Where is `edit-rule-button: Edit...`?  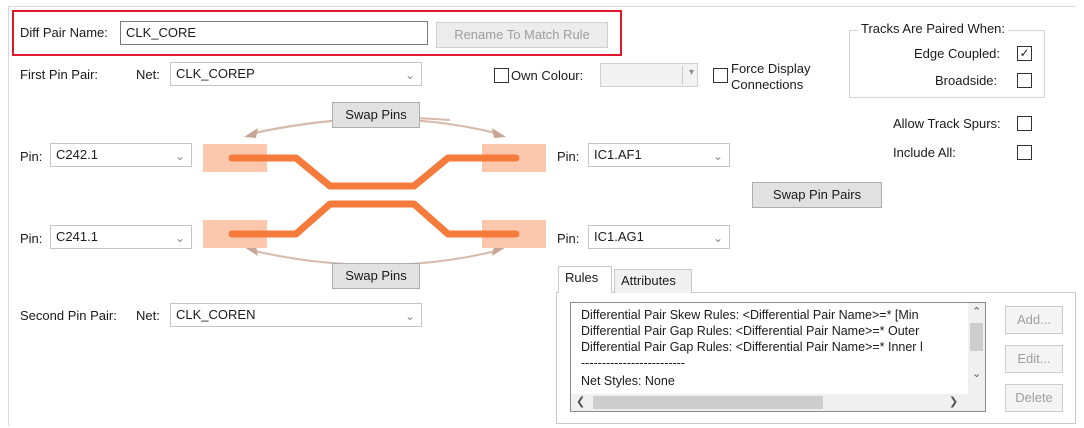 edit-rule-button: Edit... is located at coordinates (1034, 359).